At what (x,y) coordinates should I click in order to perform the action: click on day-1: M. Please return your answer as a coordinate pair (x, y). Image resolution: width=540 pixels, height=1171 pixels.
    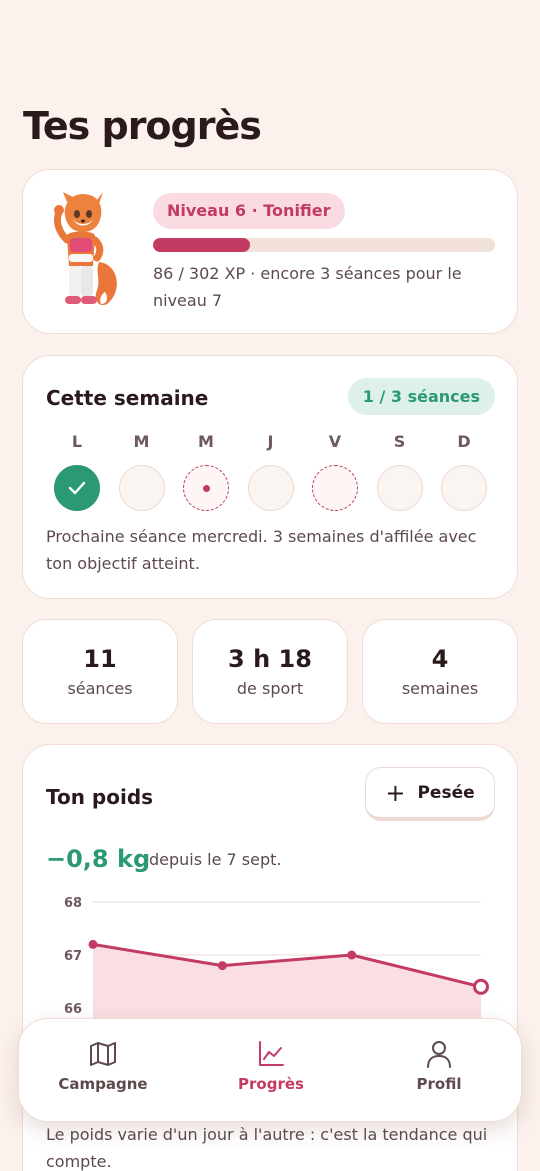
    Looking at the image, I should click on (141, 471).